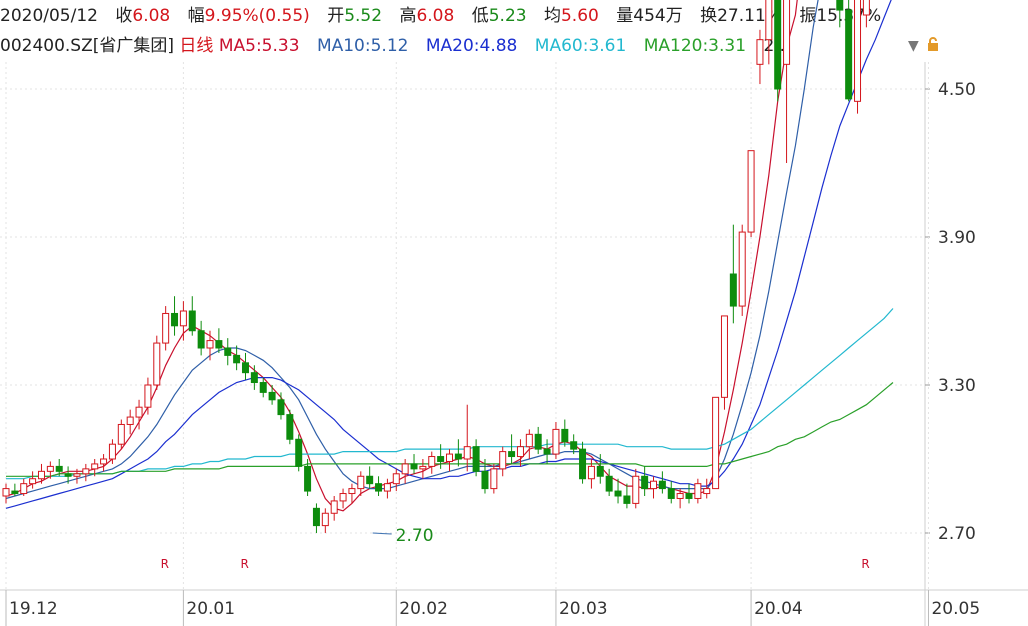  I want to click on x-tick-label: 20.01, so click(210, 609).